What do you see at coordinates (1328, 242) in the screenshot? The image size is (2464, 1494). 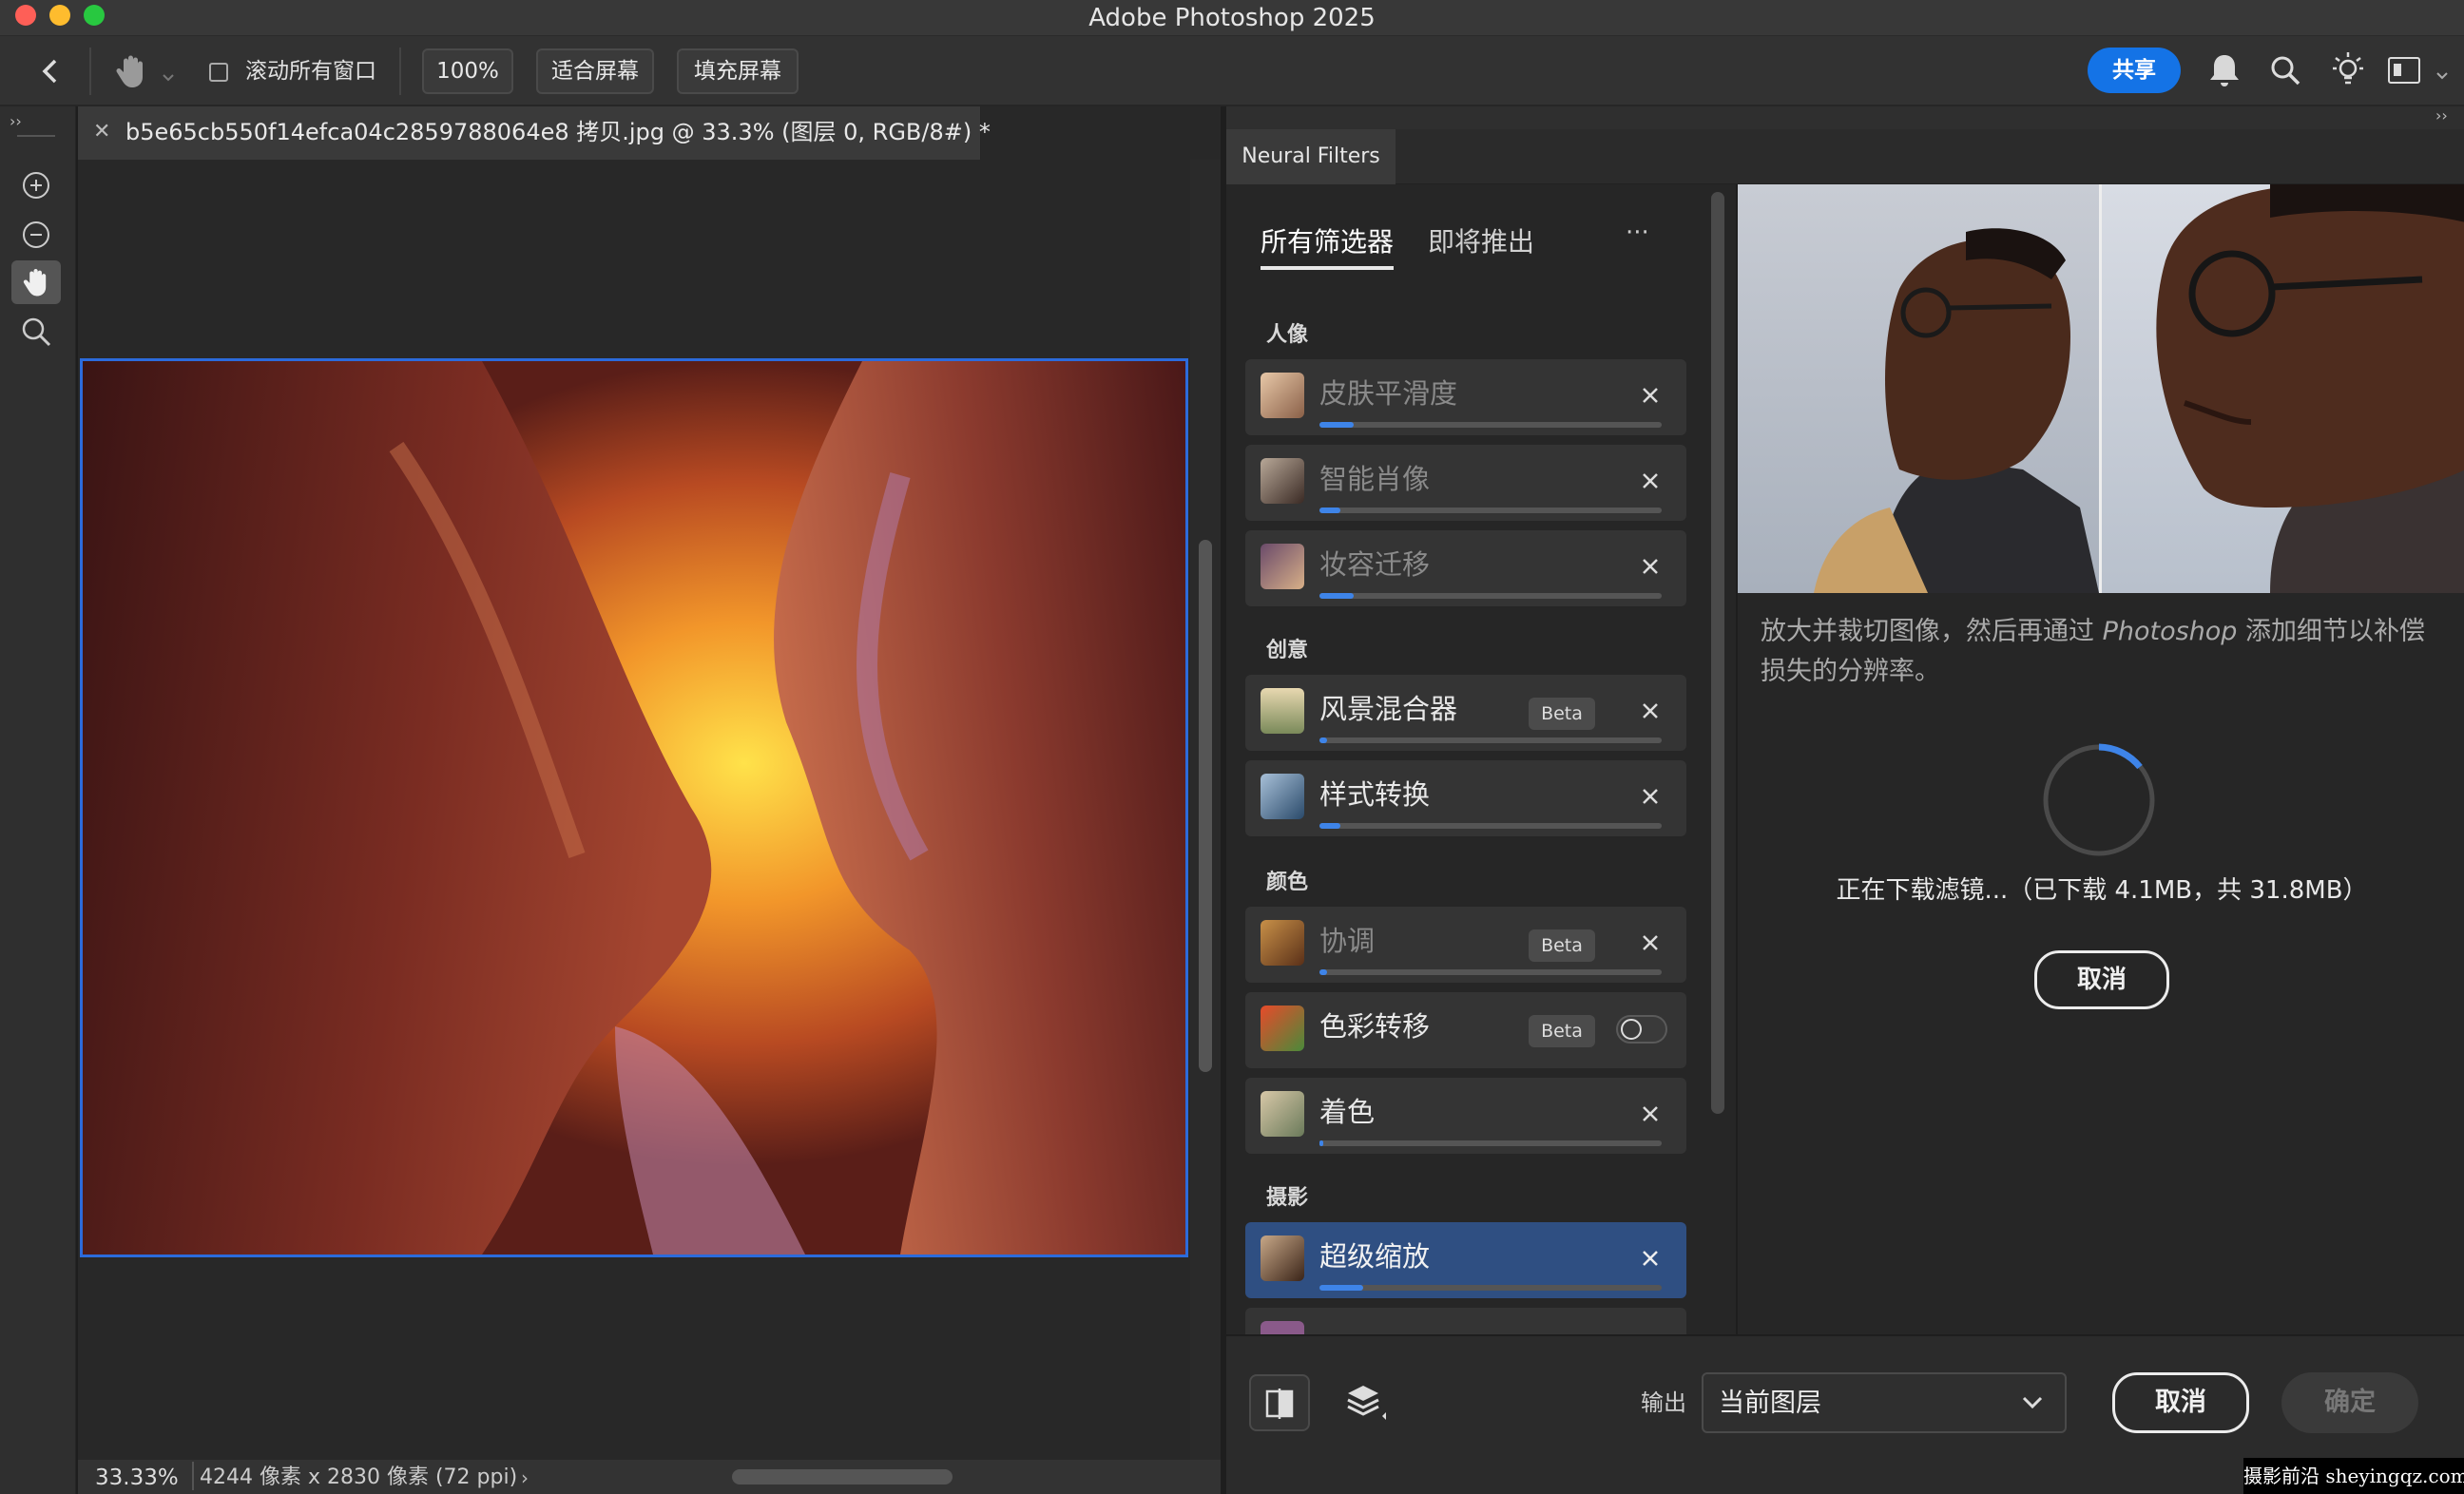 I see `tab-all-filters: 所有筛选器` at bounding box center [1328, 242].